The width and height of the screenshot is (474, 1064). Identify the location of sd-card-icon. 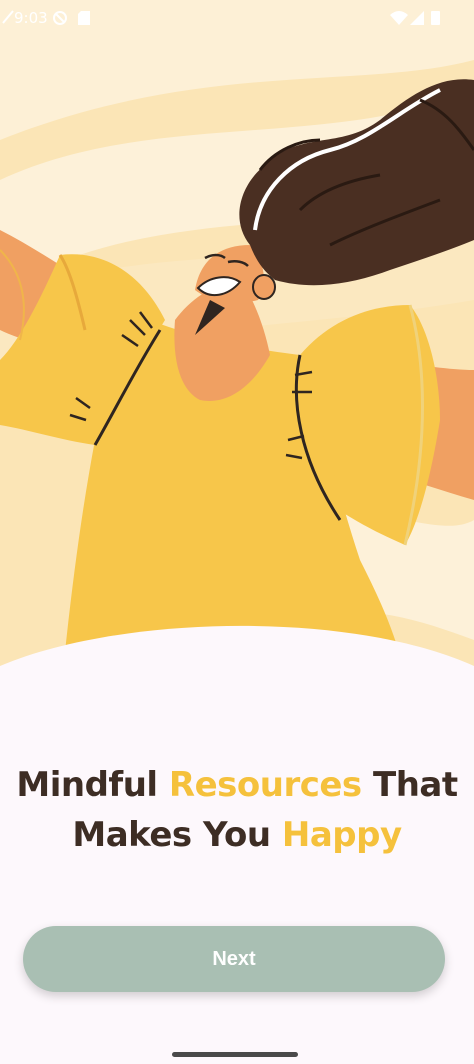
(84, 18).